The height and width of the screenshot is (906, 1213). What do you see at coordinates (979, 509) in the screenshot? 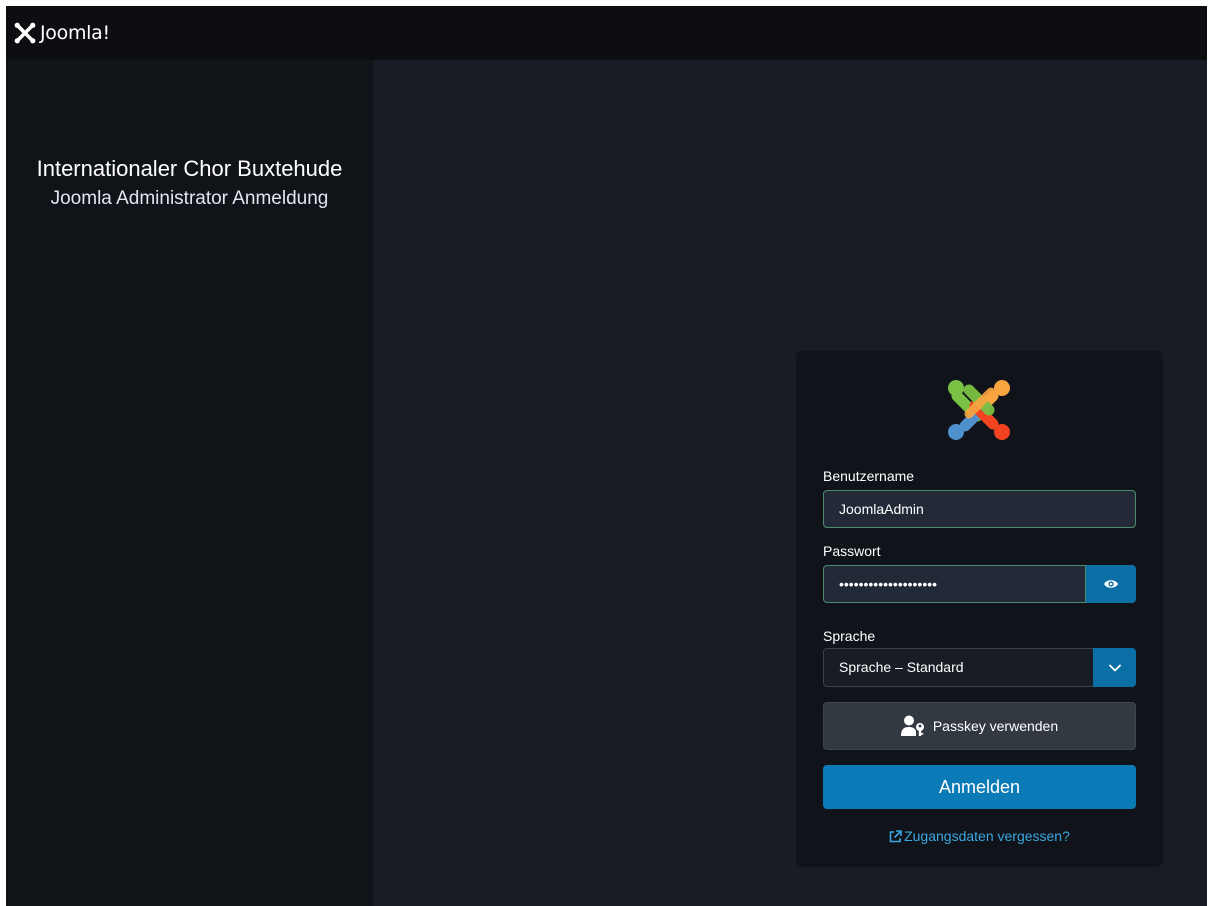
I see `username-input: JoomlaAdmin` at bounding box center [979, 509].